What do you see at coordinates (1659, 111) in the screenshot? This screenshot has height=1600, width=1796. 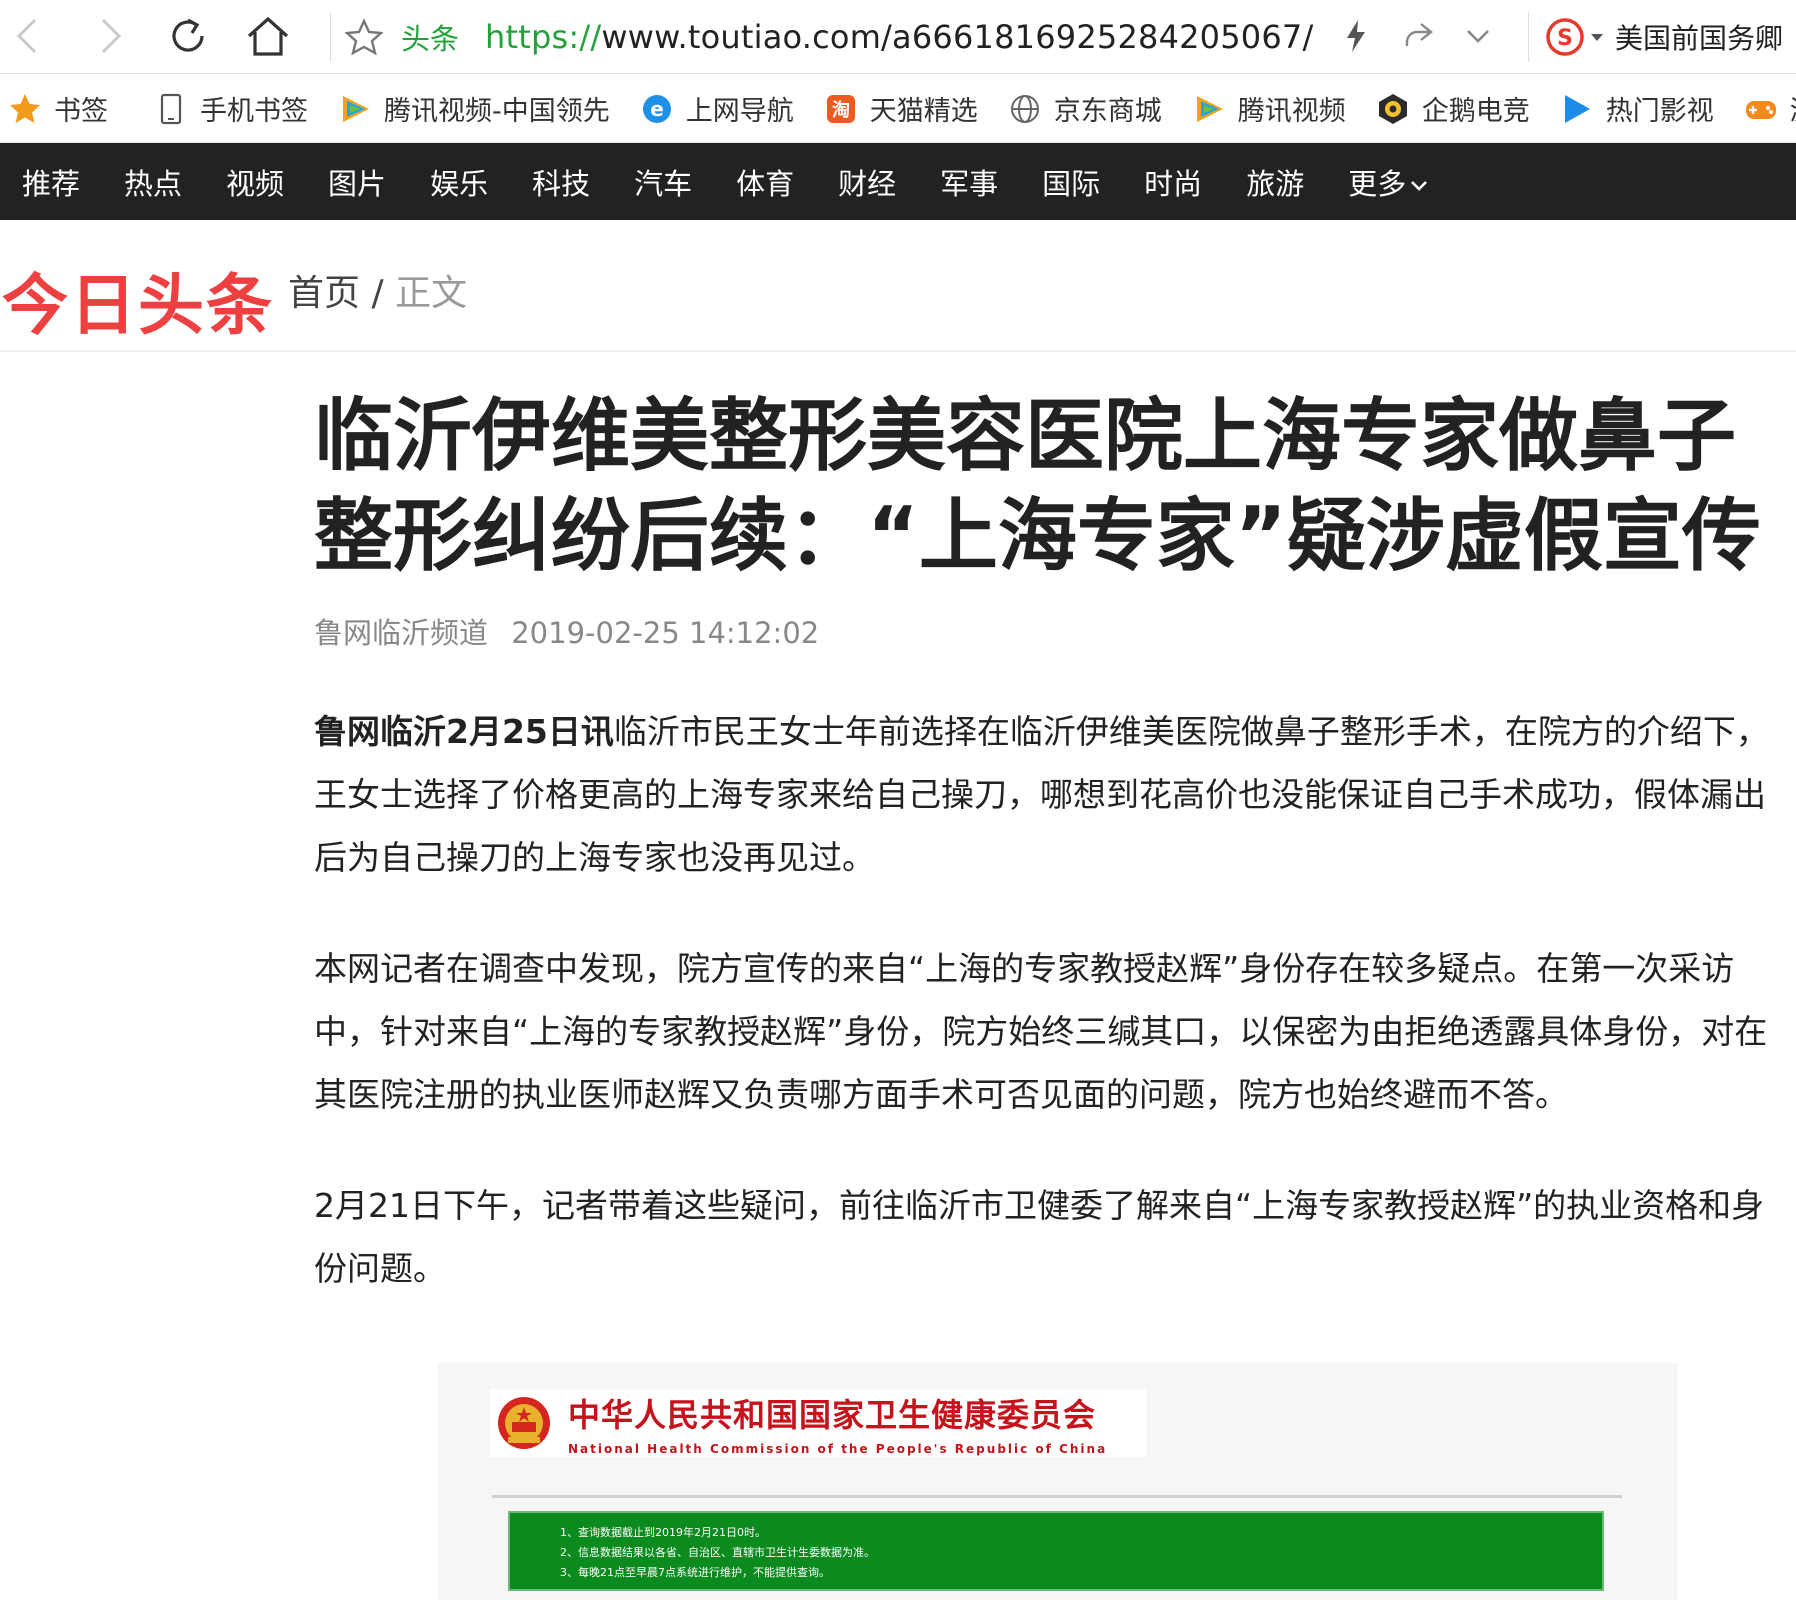 I see `bookmark-label: 热门影视` at bounding box center [1659, 111].